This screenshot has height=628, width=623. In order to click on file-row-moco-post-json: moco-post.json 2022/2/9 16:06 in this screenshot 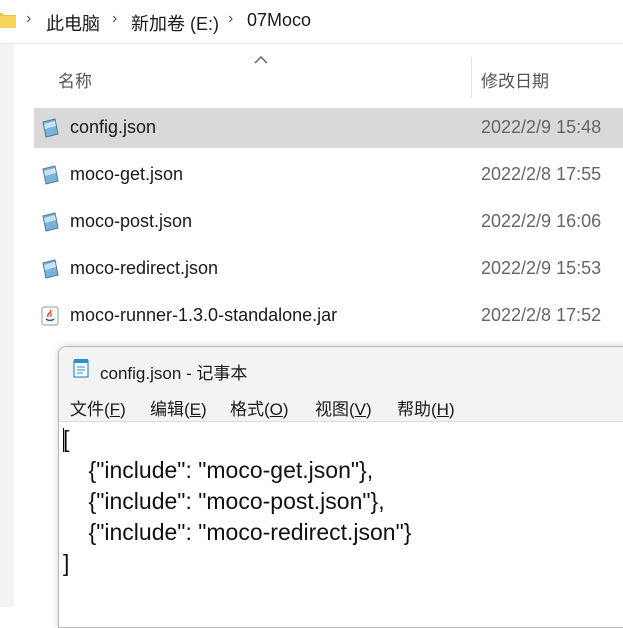, I will do `click(328, 222)`.